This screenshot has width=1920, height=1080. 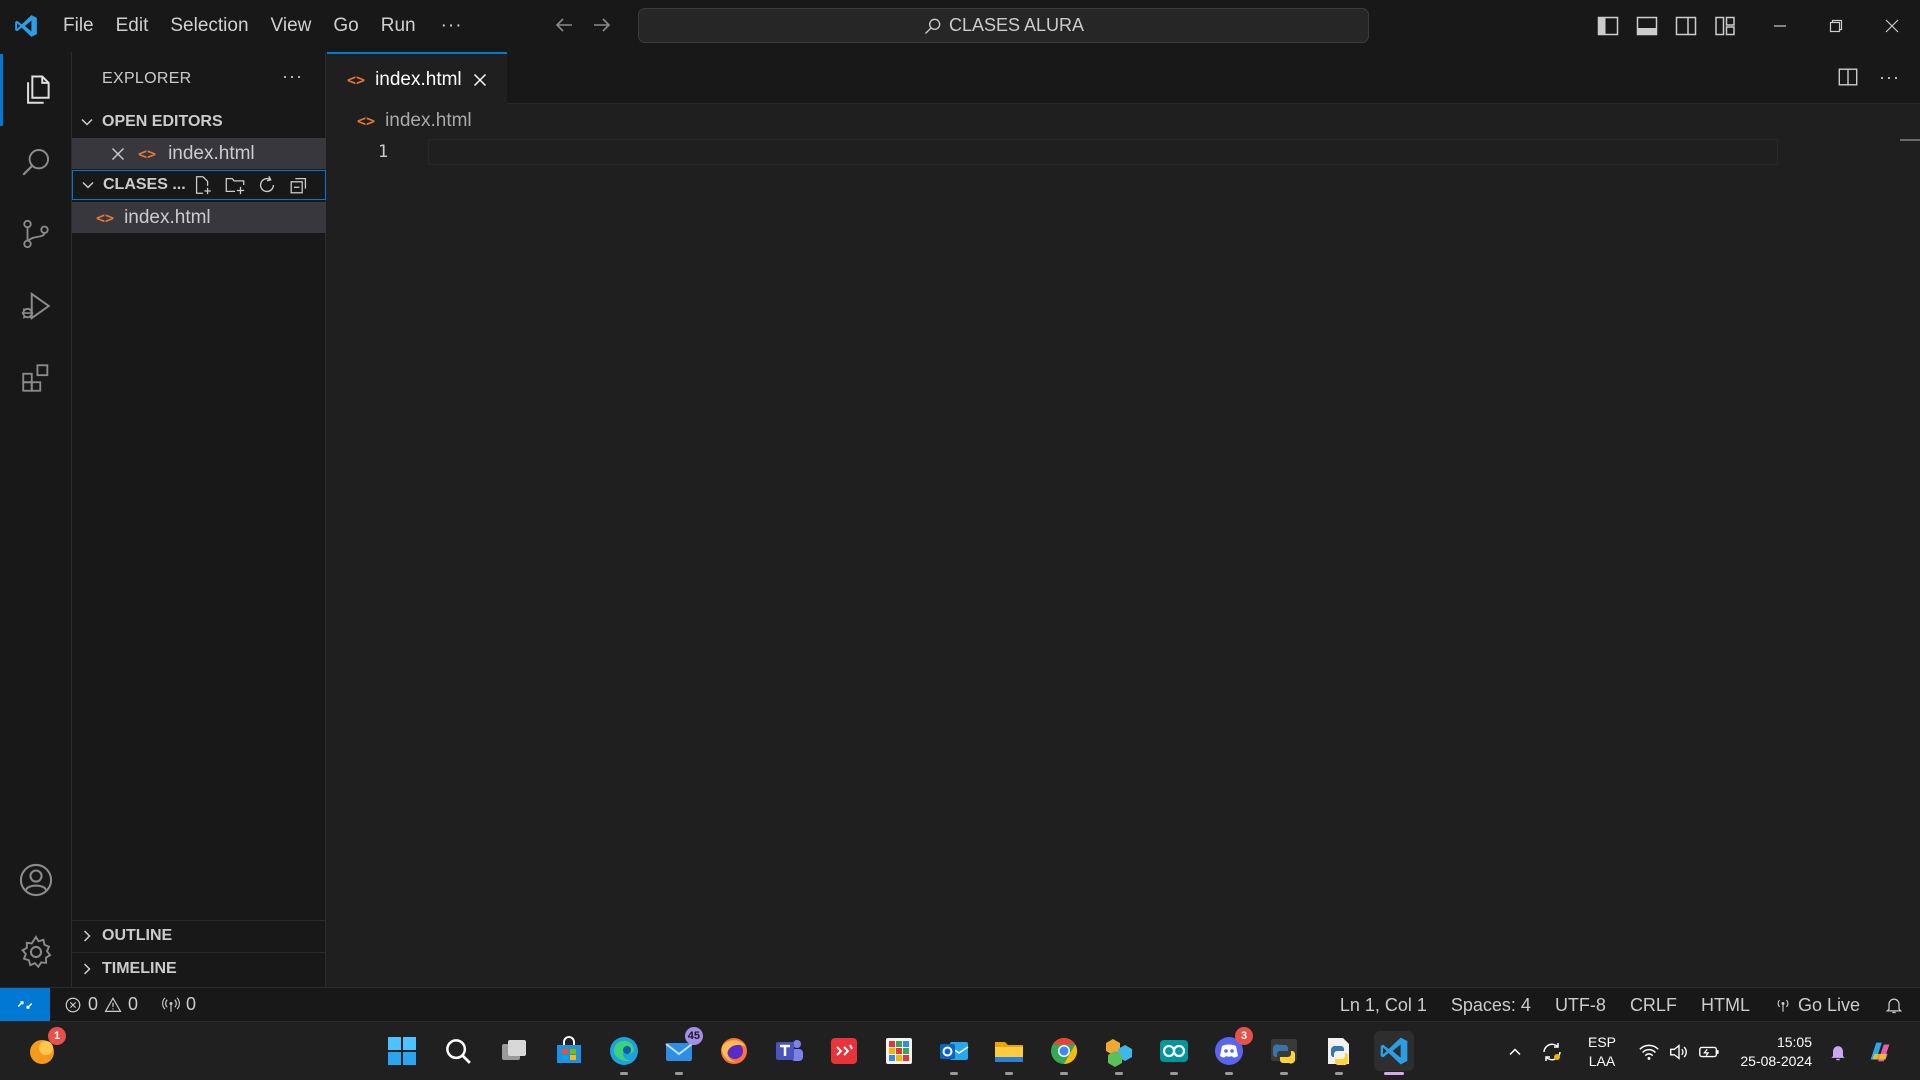 I want to click on menu-view: View, so click(x=291, y=26).